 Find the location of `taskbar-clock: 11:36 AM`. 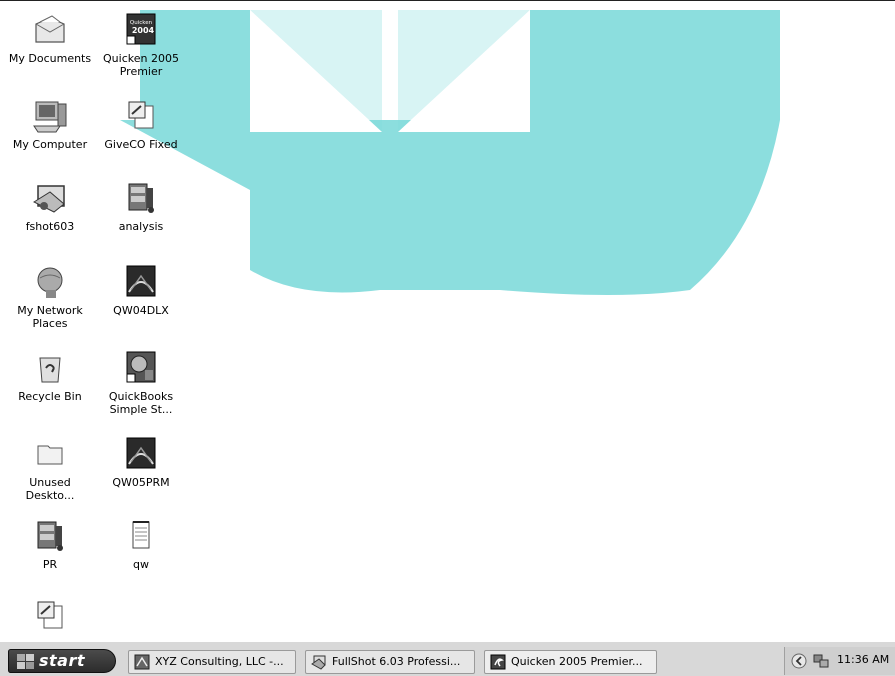

taskbar-clock: 11:36 AM is located at coordinates (863, 659).